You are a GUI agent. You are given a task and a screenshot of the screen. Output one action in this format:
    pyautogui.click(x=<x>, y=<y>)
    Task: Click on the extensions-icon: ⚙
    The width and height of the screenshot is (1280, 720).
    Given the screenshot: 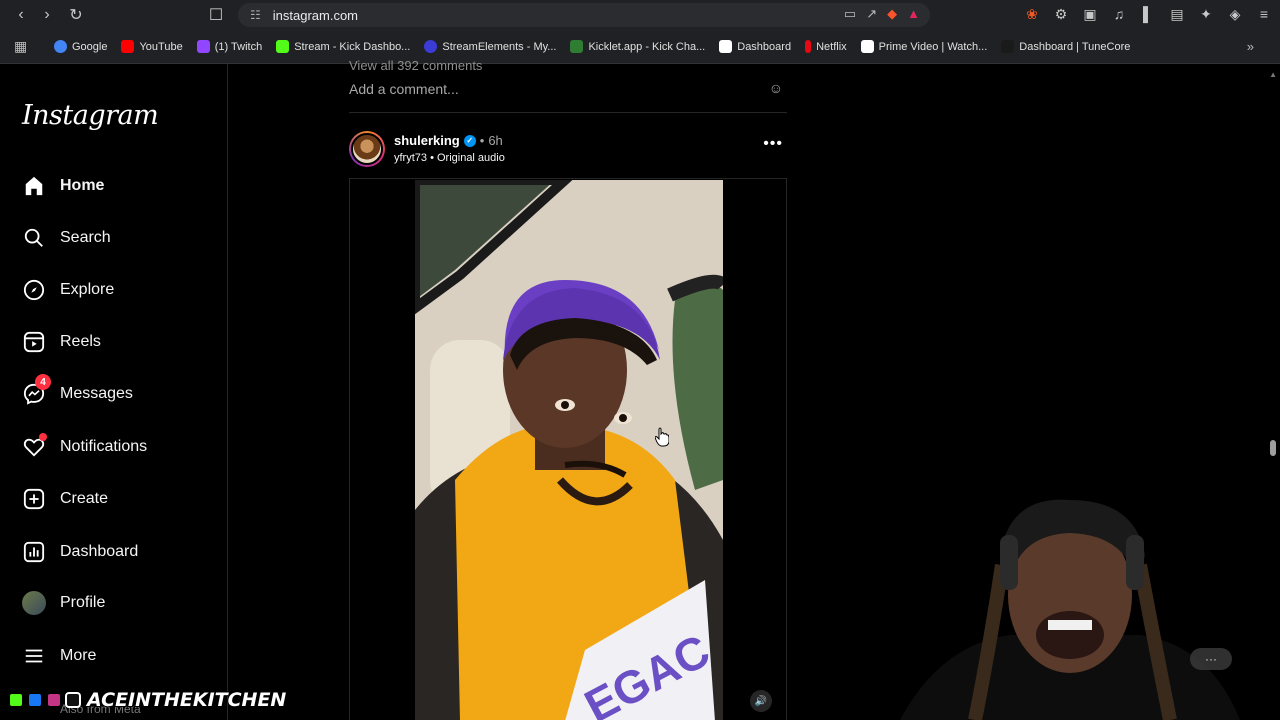 What is the action you would take?
    pyautogui.click(x=1061, y=14)
    